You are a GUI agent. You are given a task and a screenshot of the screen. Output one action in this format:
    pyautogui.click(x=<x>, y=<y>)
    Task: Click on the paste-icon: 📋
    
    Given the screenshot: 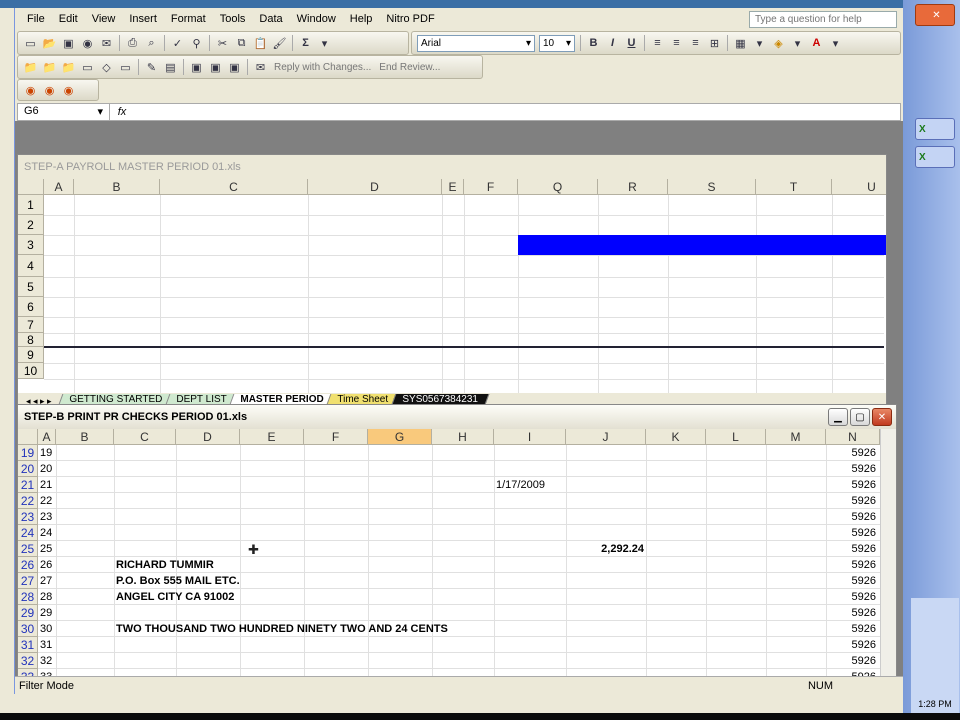 What is the action you would take?
    pyautogui.click(x=260, y=43)
    